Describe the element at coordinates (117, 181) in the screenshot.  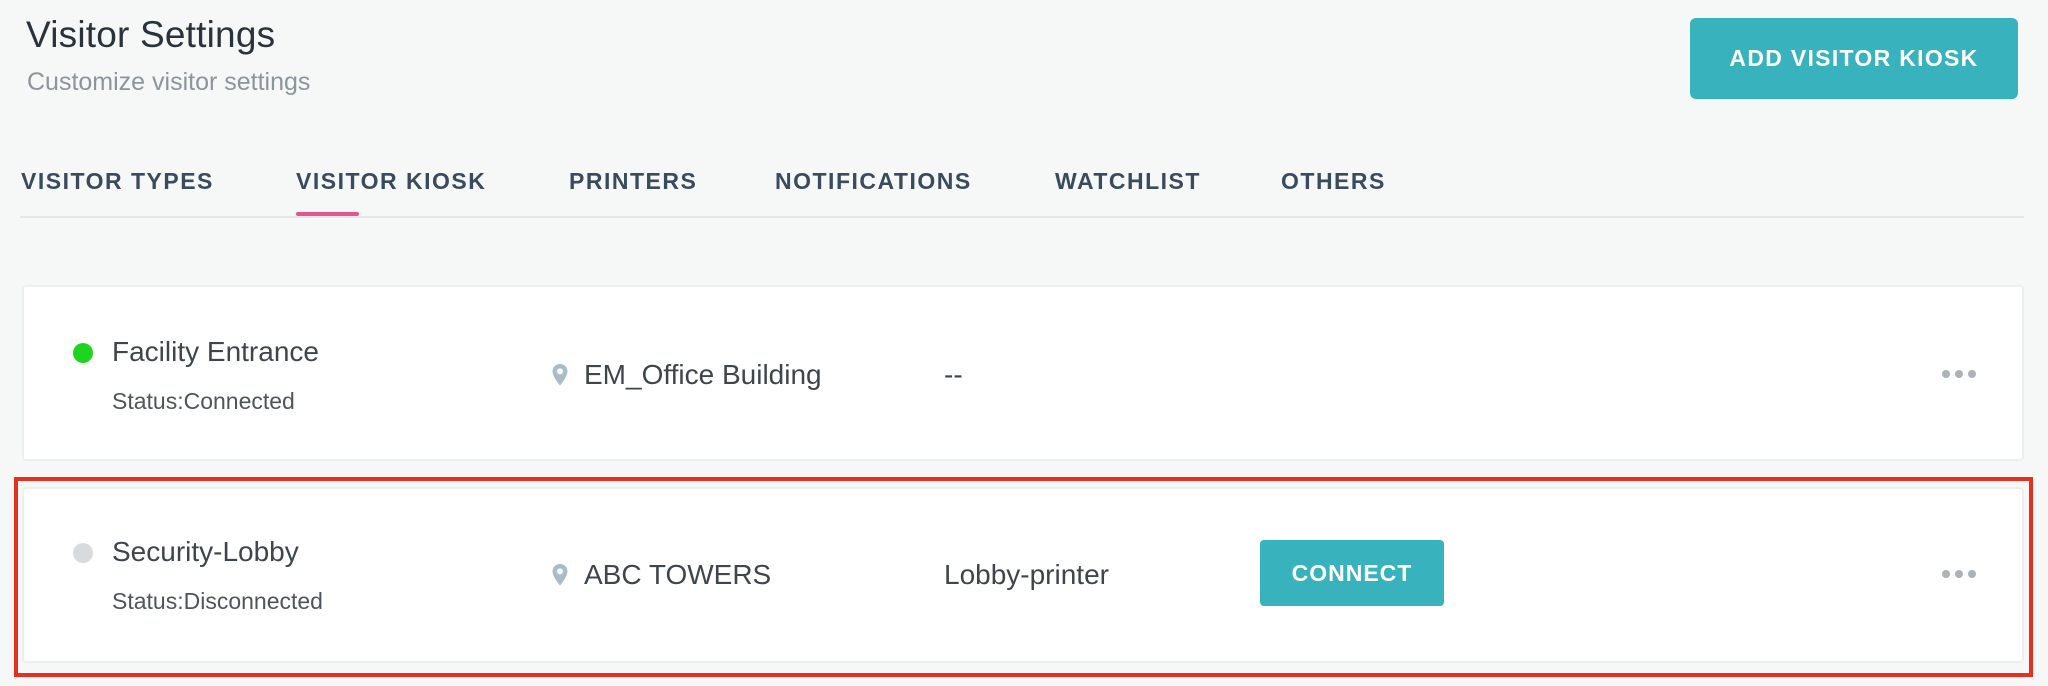
I see `tab-visitor-types: VISITOR TYPES` at that location.